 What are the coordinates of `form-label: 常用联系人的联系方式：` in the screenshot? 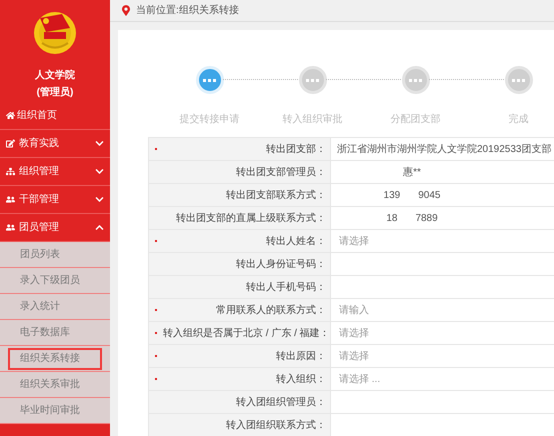 It's located at (270, 311).